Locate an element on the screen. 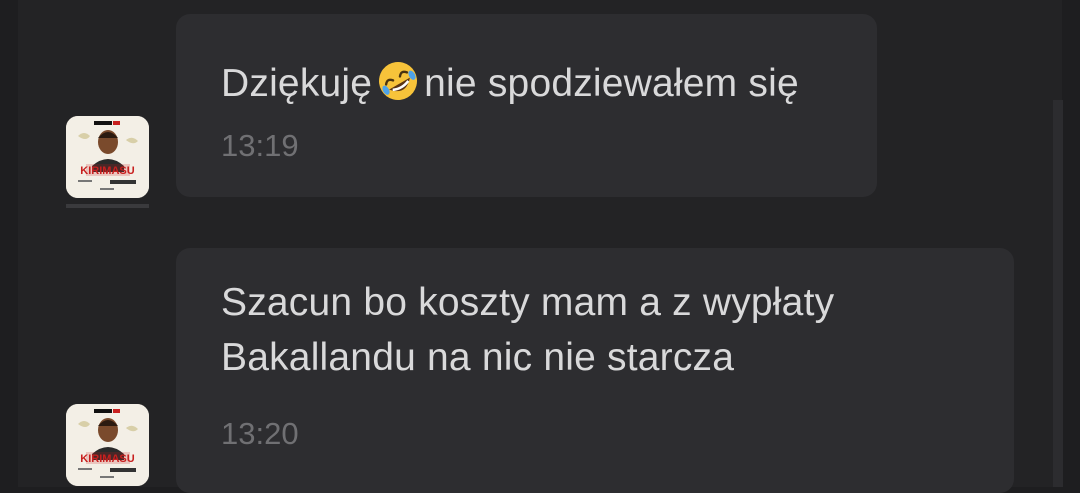  message-text-end: nie spodziewałem się is located at coordinates (611, 83).